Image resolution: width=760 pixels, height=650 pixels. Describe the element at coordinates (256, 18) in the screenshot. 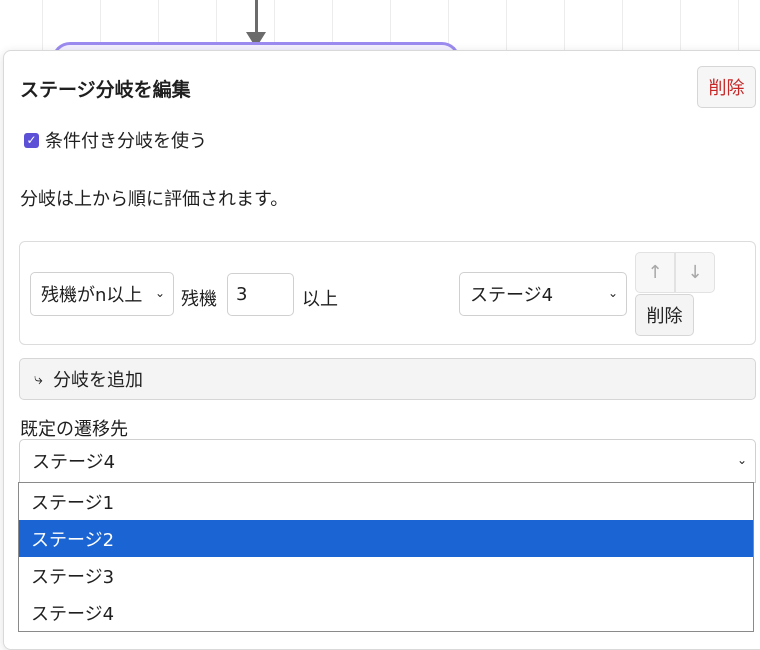

I see `canvas-arrow-line` at that location.